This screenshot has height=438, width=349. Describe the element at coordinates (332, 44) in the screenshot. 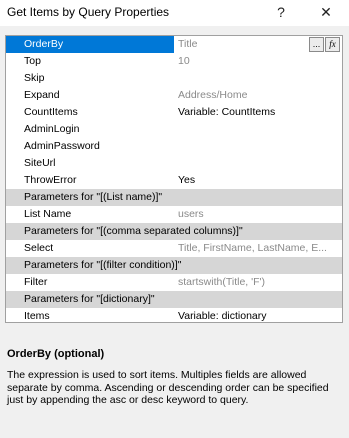

I see `expression-button: fx` at that location.